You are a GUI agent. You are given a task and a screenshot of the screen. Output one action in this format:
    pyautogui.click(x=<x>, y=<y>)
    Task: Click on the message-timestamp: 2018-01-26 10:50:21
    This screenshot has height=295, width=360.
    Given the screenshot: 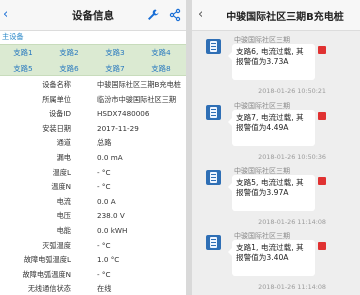 What is the action you would take?
    pyautogui.click(x=292, y=91)
    